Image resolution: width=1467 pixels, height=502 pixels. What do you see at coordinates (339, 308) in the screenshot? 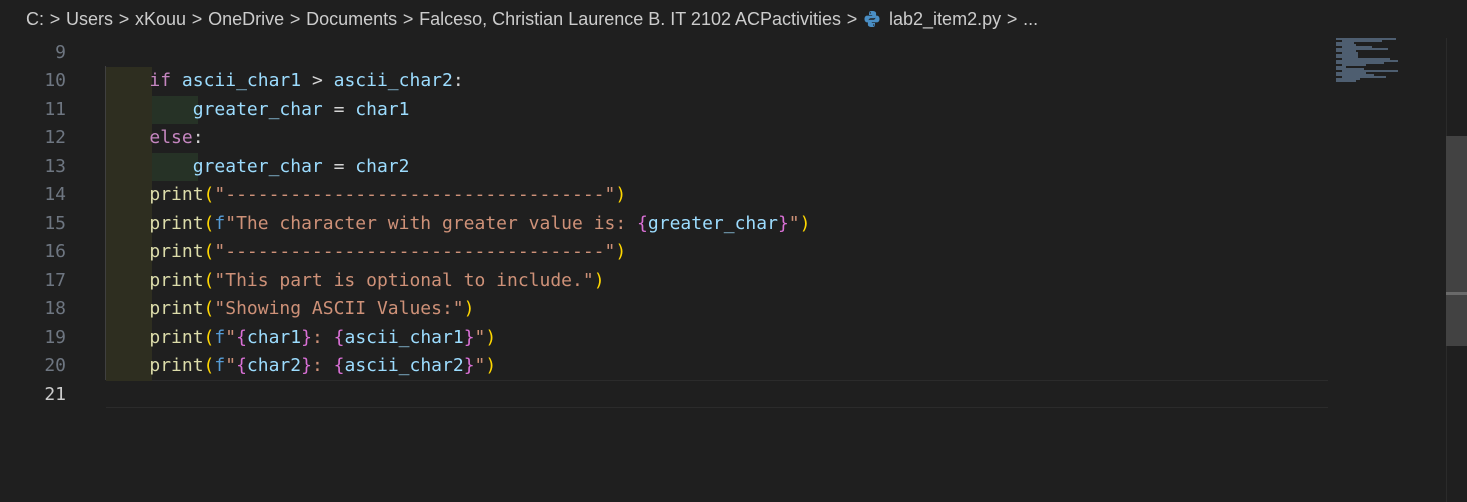
I see `code-token: "Showing ASCII Values:"` at bounding box center [339, 308].